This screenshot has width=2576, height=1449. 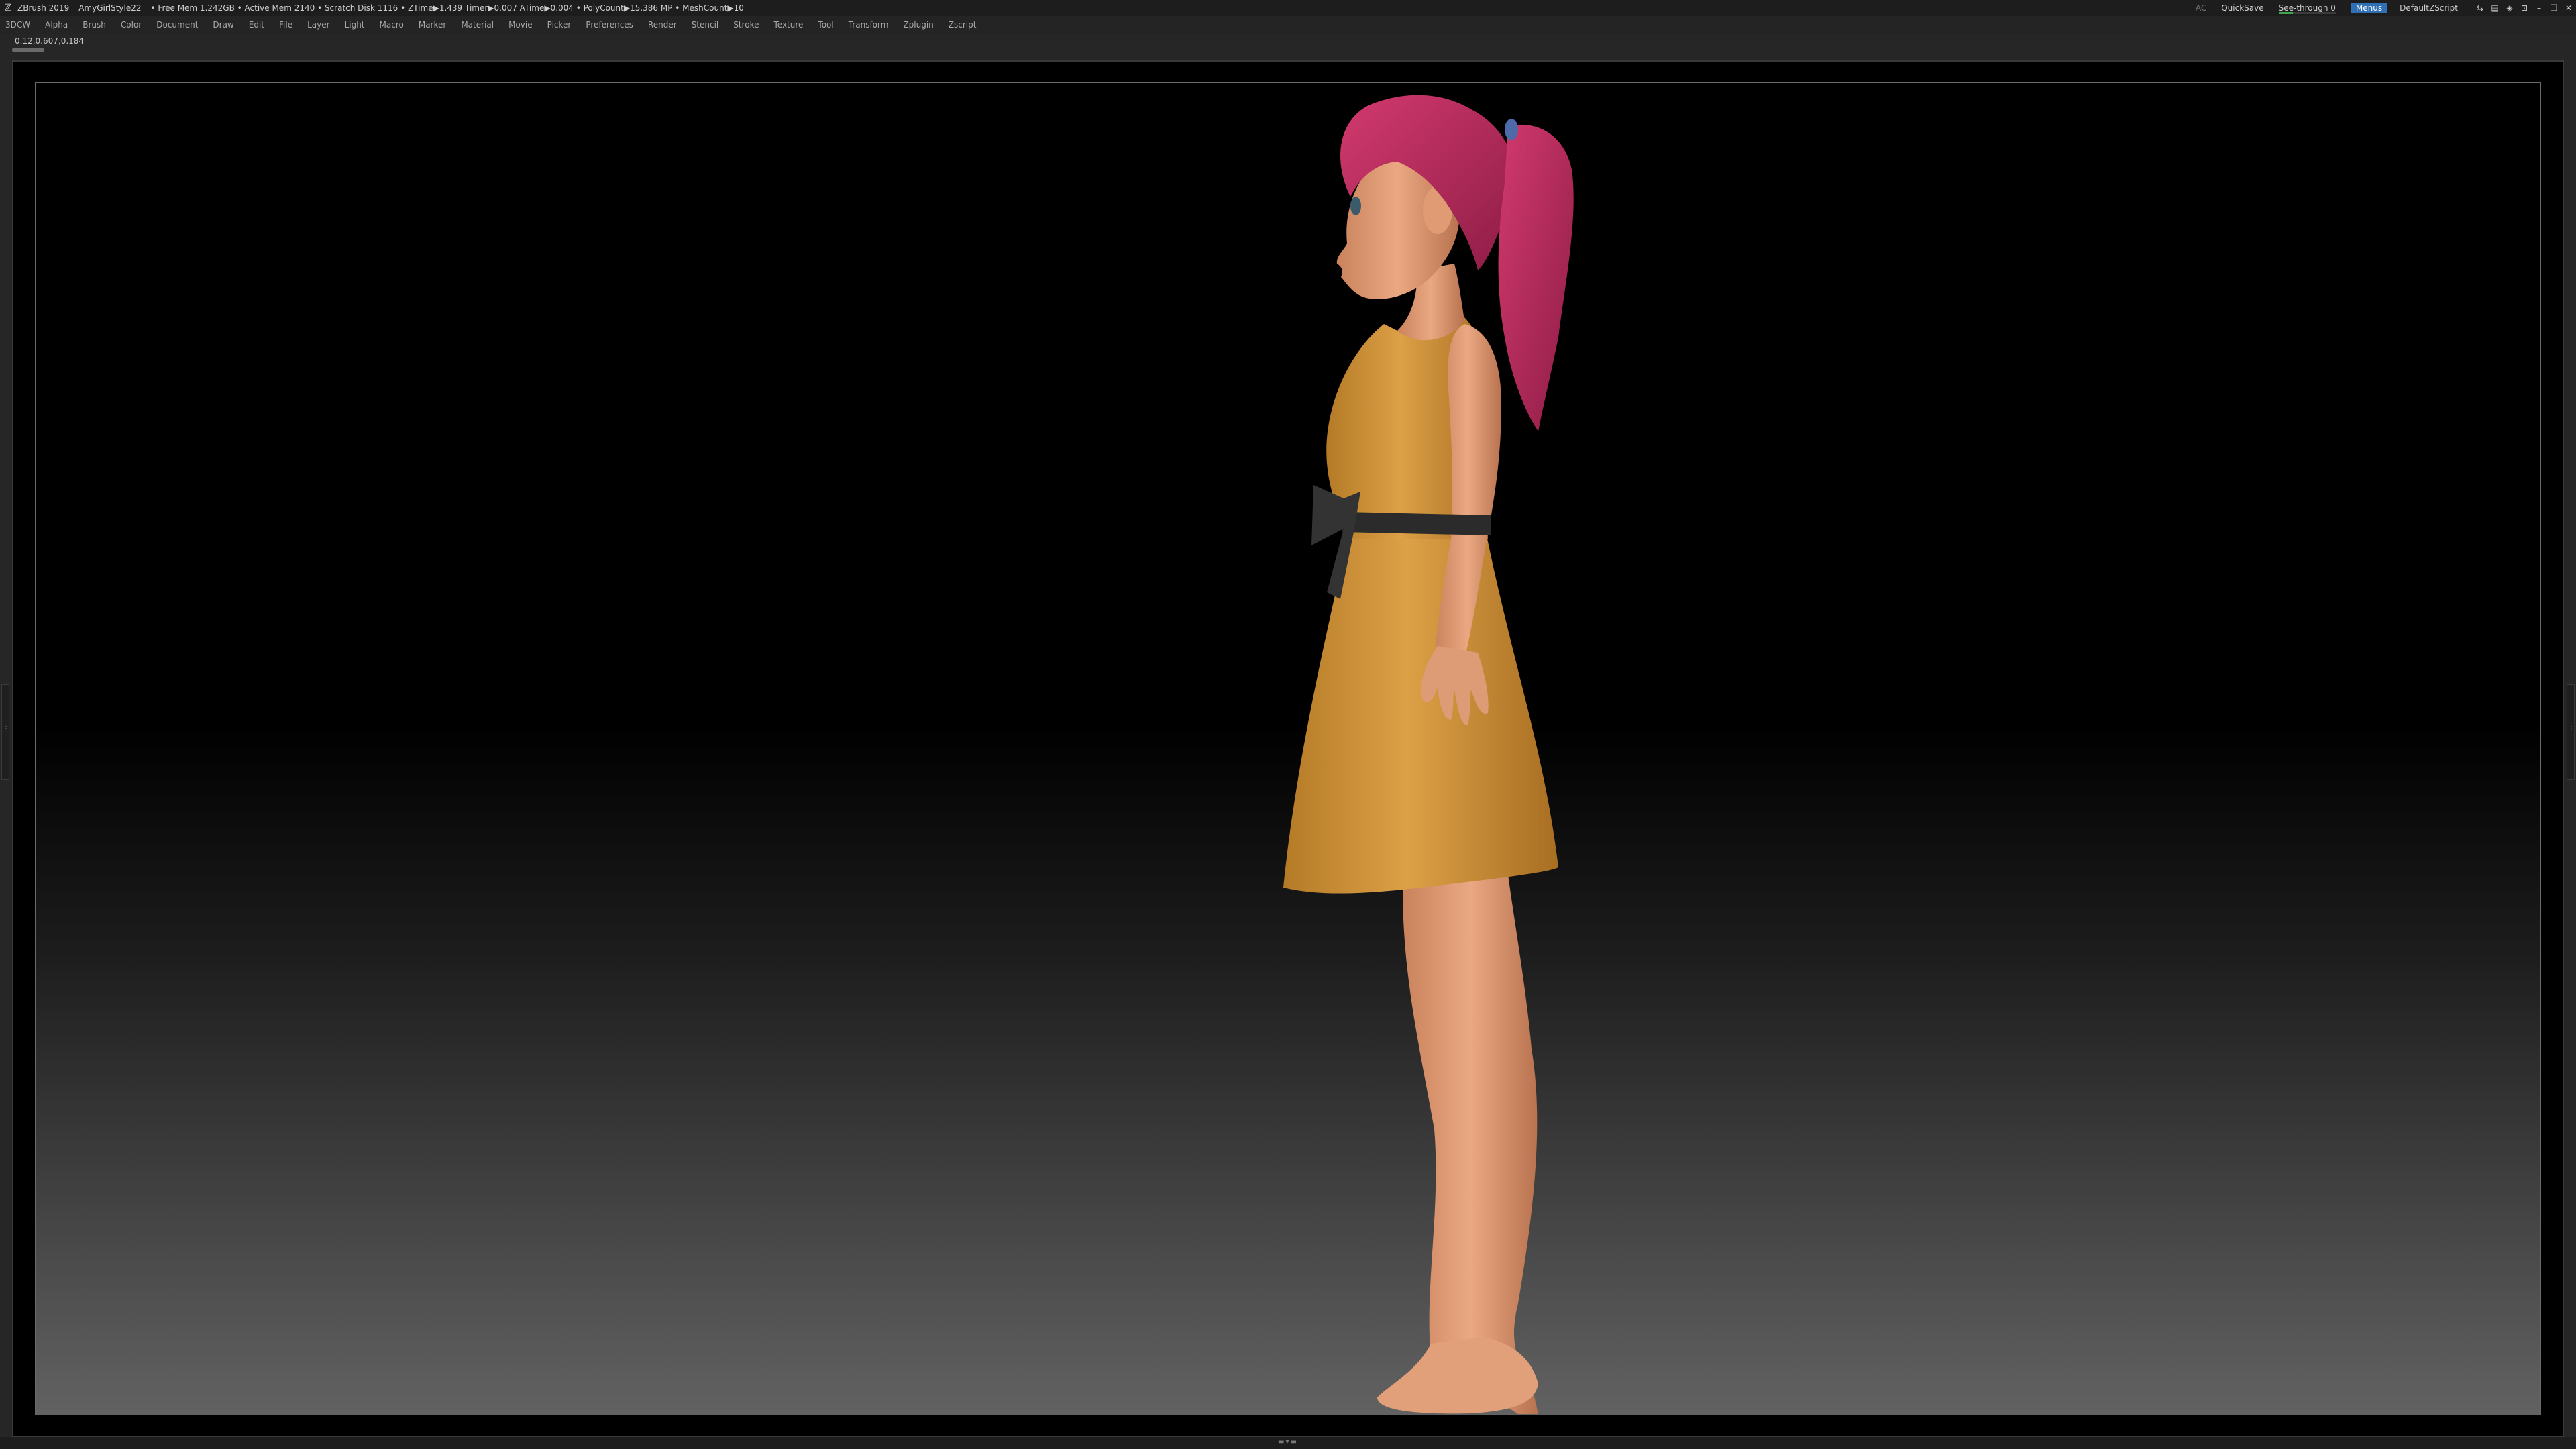 I want to click on menu-stroke: Stroke, so click(x=746, y=25).